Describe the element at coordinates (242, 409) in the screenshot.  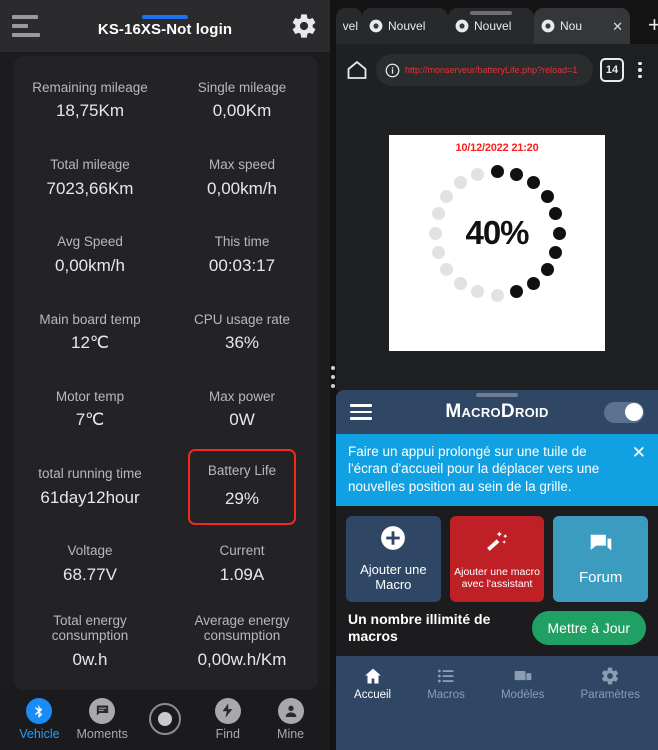
I see `stat-max-power: Max power 0W` at that location.